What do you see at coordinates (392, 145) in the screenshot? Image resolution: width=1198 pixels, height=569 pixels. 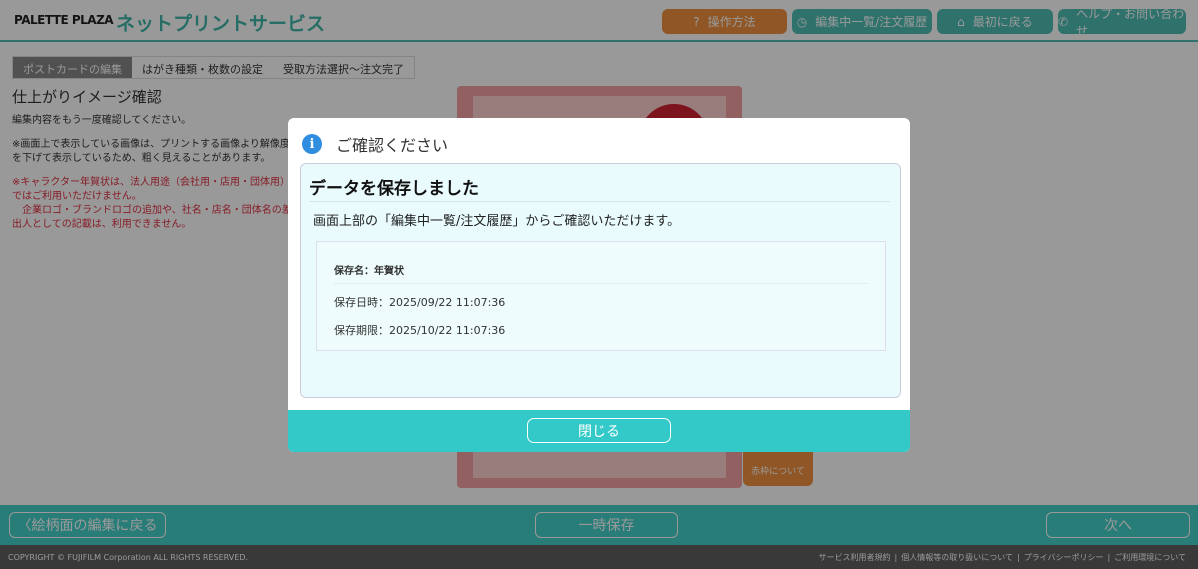 I see `dialog-title: ご確認ください` at bounding box center [392, 145].